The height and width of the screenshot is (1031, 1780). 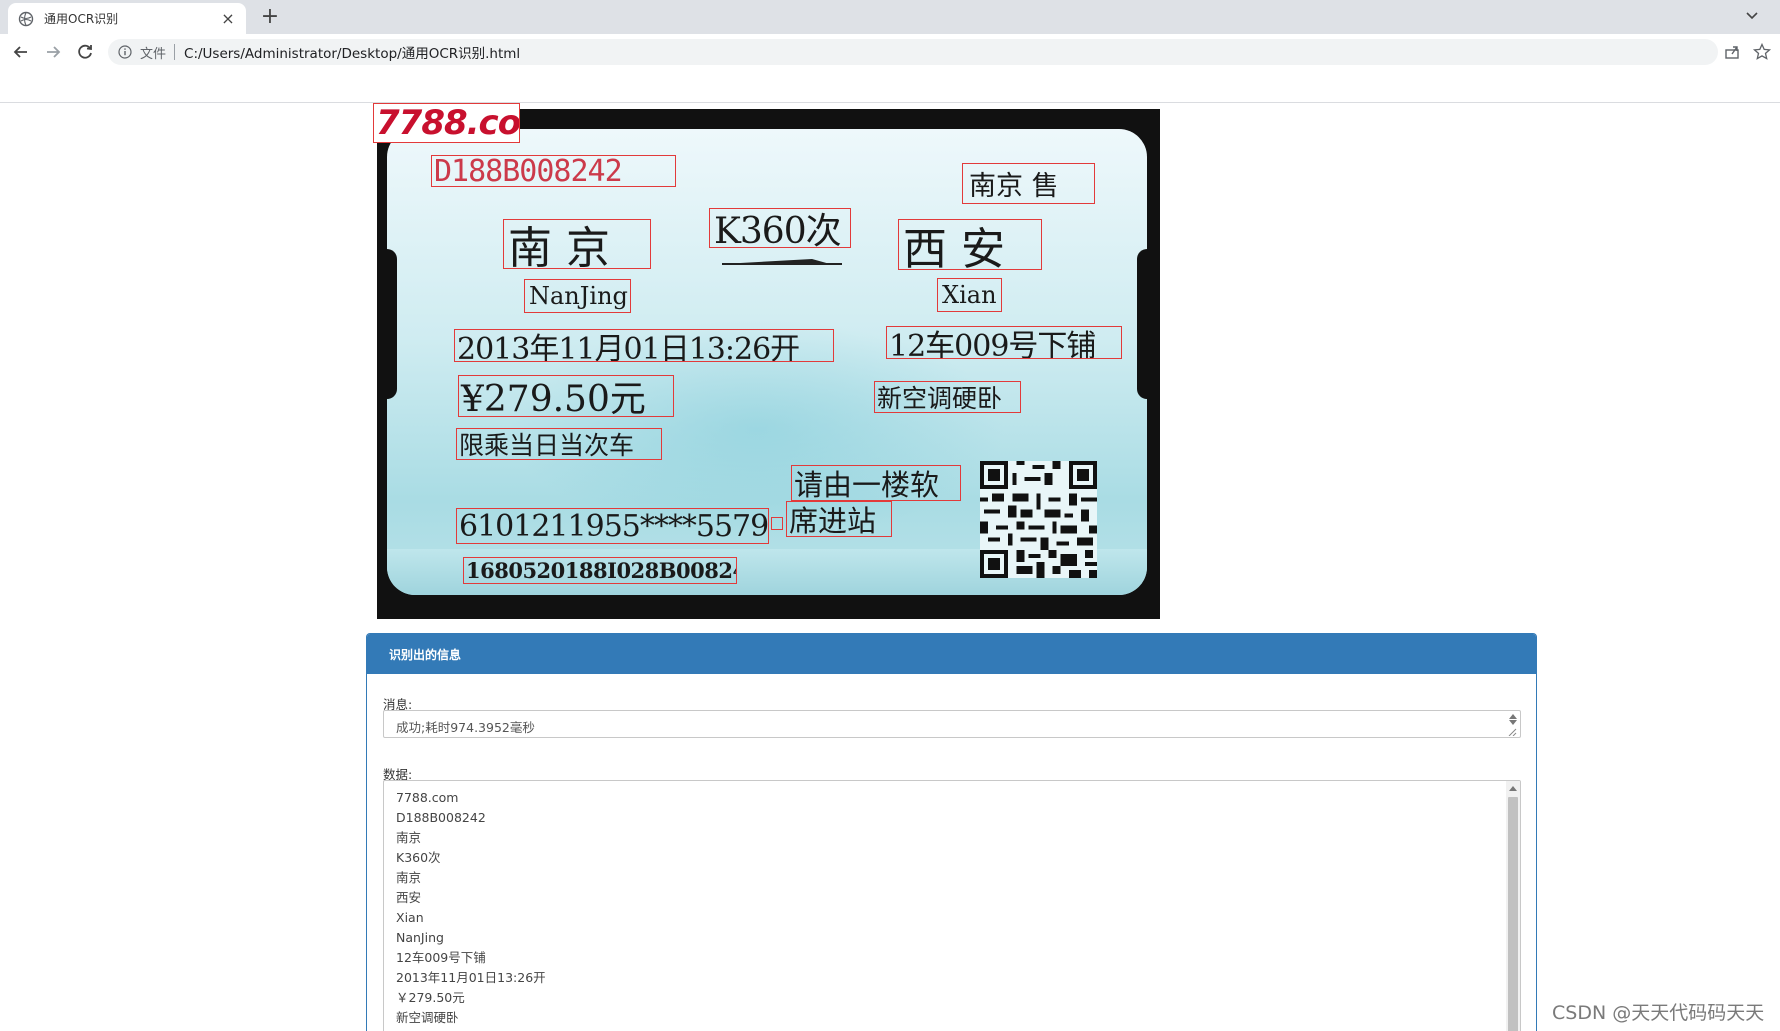 I want to click on ocr-box-train: K360次, so click(x=780, y=228).